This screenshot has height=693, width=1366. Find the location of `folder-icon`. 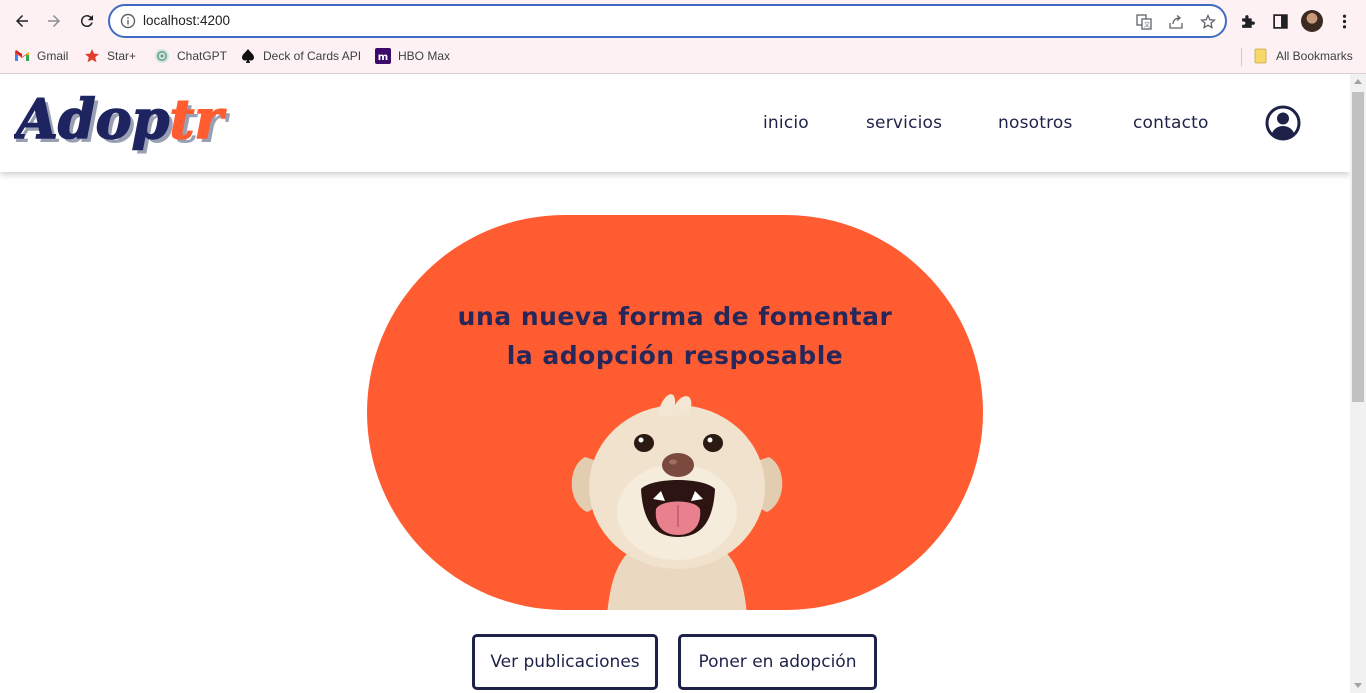

folder-icon is located at coordinates (1261, 56).